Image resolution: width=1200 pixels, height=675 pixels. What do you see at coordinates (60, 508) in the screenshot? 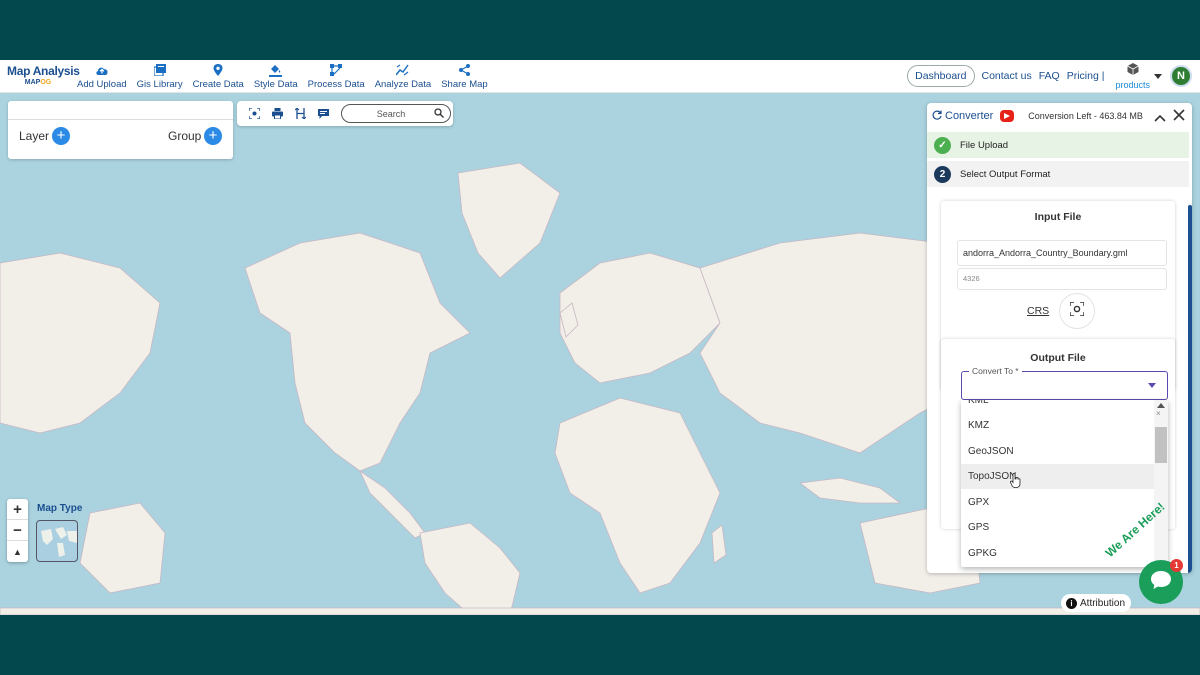
I see `map-type-label: Map Type` at bounding box center [60, 508].